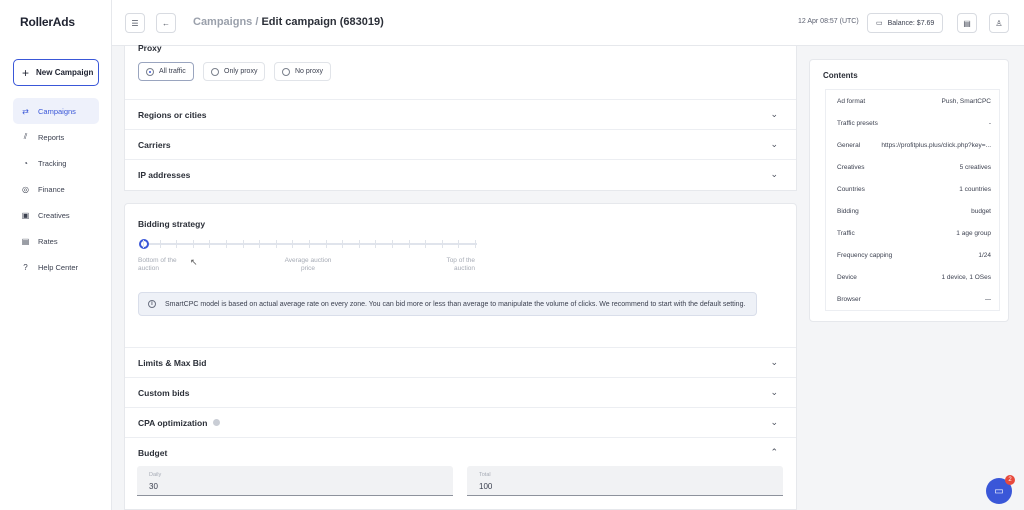 The height and width of the screenshot is (510, 1024). What do you see at coordinates (460, 144) in the screenshot?
I see `section-carriers: Carriers ⌄` at bounding box center [460, 144].